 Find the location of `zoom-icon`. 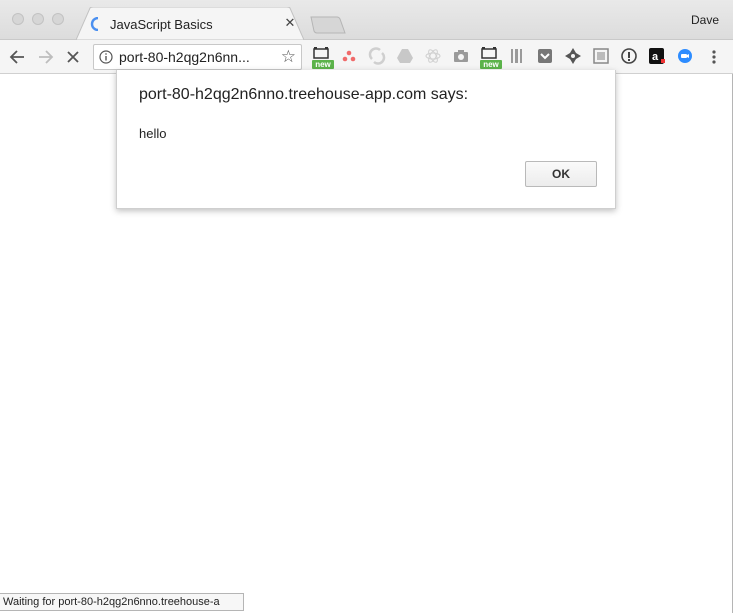

zoom-icon is located at coordinates (685, 57).